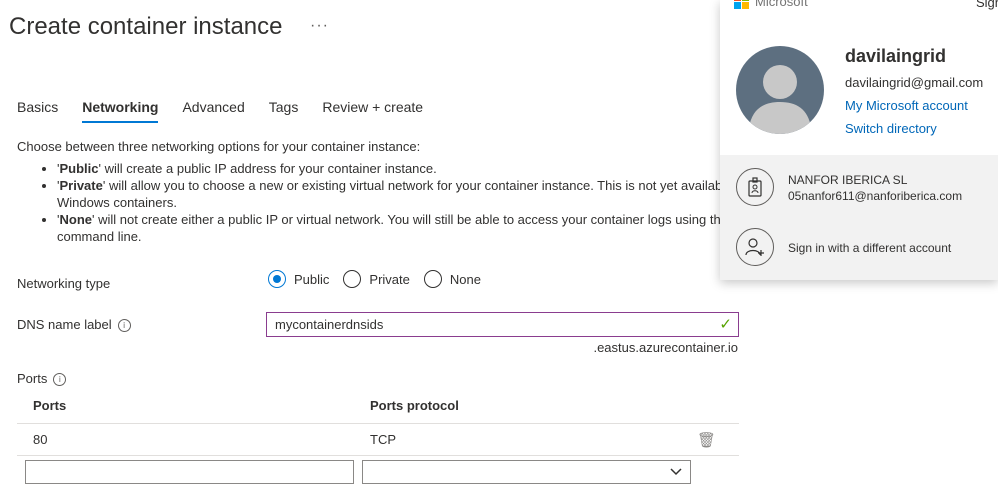 The image size is (998, 494). Describe the element at coordinates (213, 111) in the screenshot. I see `tab-advanced: Advanced` at that location.